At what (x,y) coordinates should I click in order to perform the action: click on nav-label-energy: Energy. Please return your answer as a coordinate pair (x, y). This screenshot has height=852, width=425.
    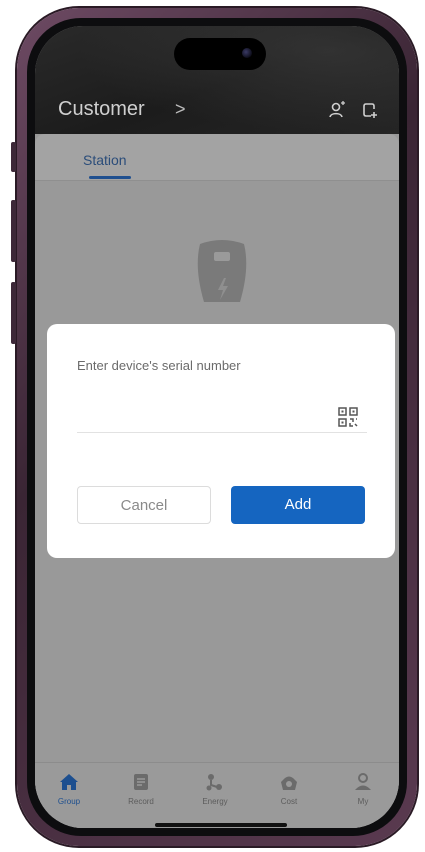
    Looking at the image, I should click on (215, 801).